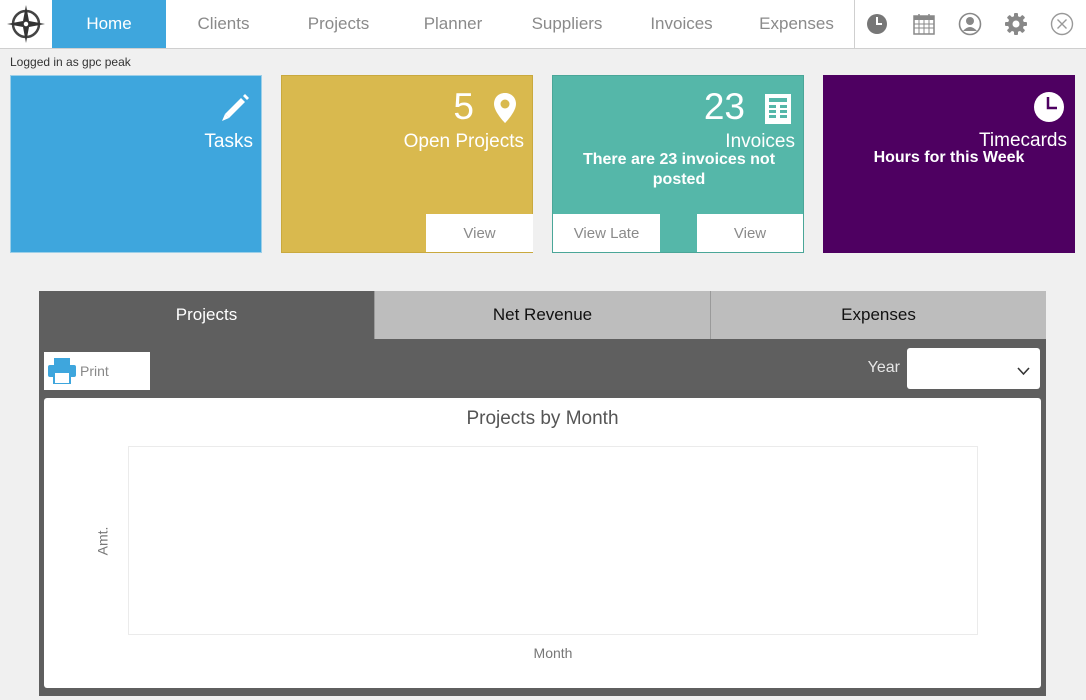 Image resolution: width=1086 pixels, height=700 pixels. What do you see at coordinates (854, 24) in the screenshot?
I see `nav-divider` at bounding box center [854, 24].